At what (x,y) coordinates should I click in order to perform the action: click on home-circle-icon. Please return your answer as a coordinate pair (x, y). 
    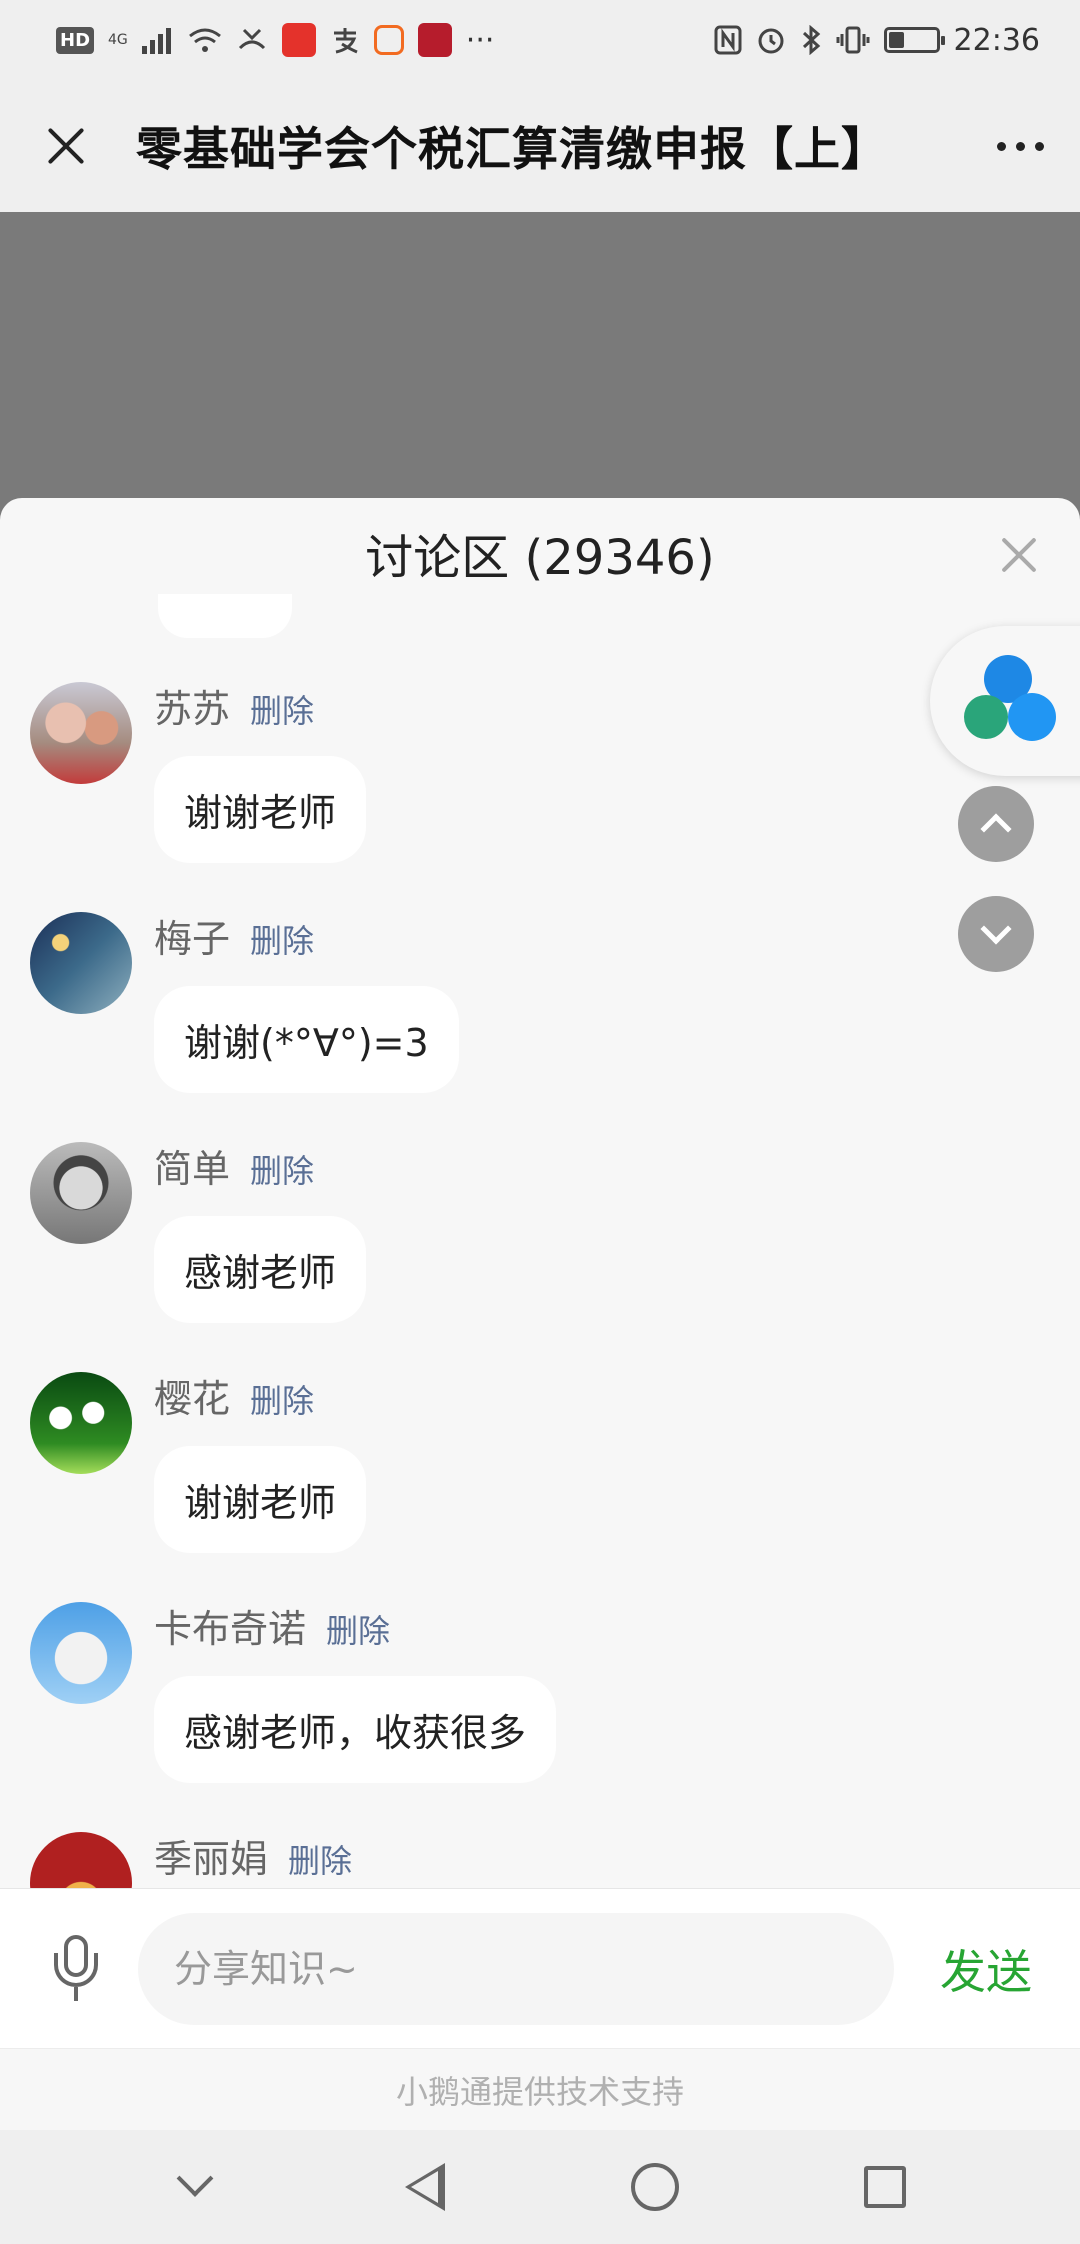
    Looking at the image, I should click on (655, 2187).